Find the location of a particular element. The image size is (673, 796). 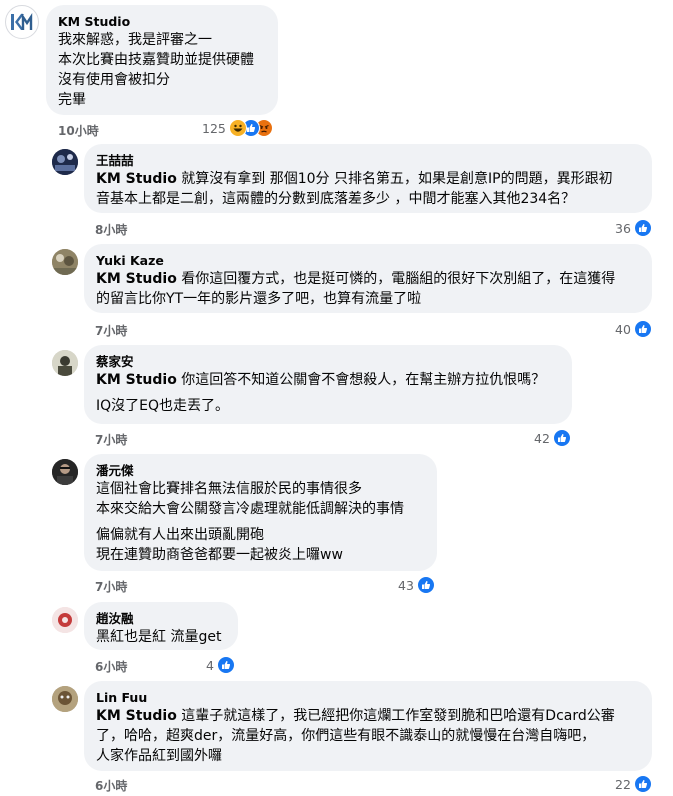

reaction-count: 43 is located at coordinates (406, 585).